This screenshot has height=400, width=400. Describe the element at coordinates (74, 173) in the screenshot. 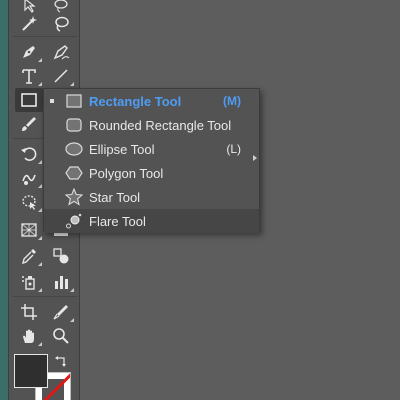

I see `polygon-icon` at that location.